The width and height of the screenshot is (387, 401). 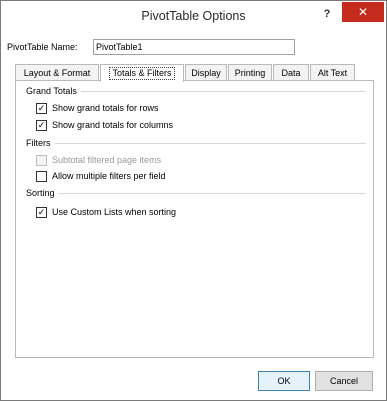 What do you see at coordinates (206, 72) in the screenshot?
I see `tab-display: Display` at bounding box center [206, 72].